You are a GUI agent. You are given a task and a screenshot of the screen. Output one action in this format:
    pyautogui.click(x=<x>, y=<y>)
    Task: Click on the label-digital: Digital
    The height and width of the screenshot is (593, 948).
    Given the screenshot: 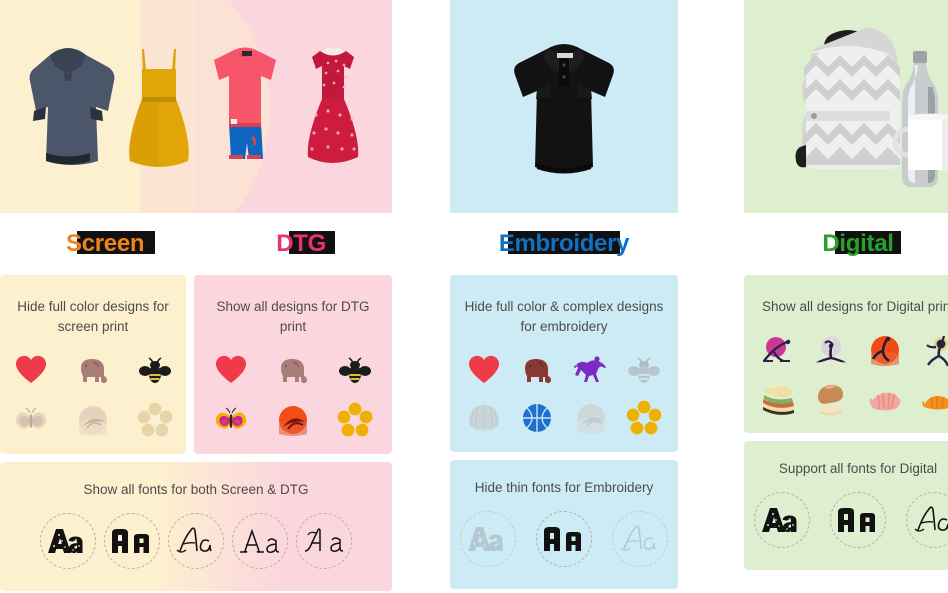 What is the action you would take?
    pyautogui.click(x=861, y=244)
    